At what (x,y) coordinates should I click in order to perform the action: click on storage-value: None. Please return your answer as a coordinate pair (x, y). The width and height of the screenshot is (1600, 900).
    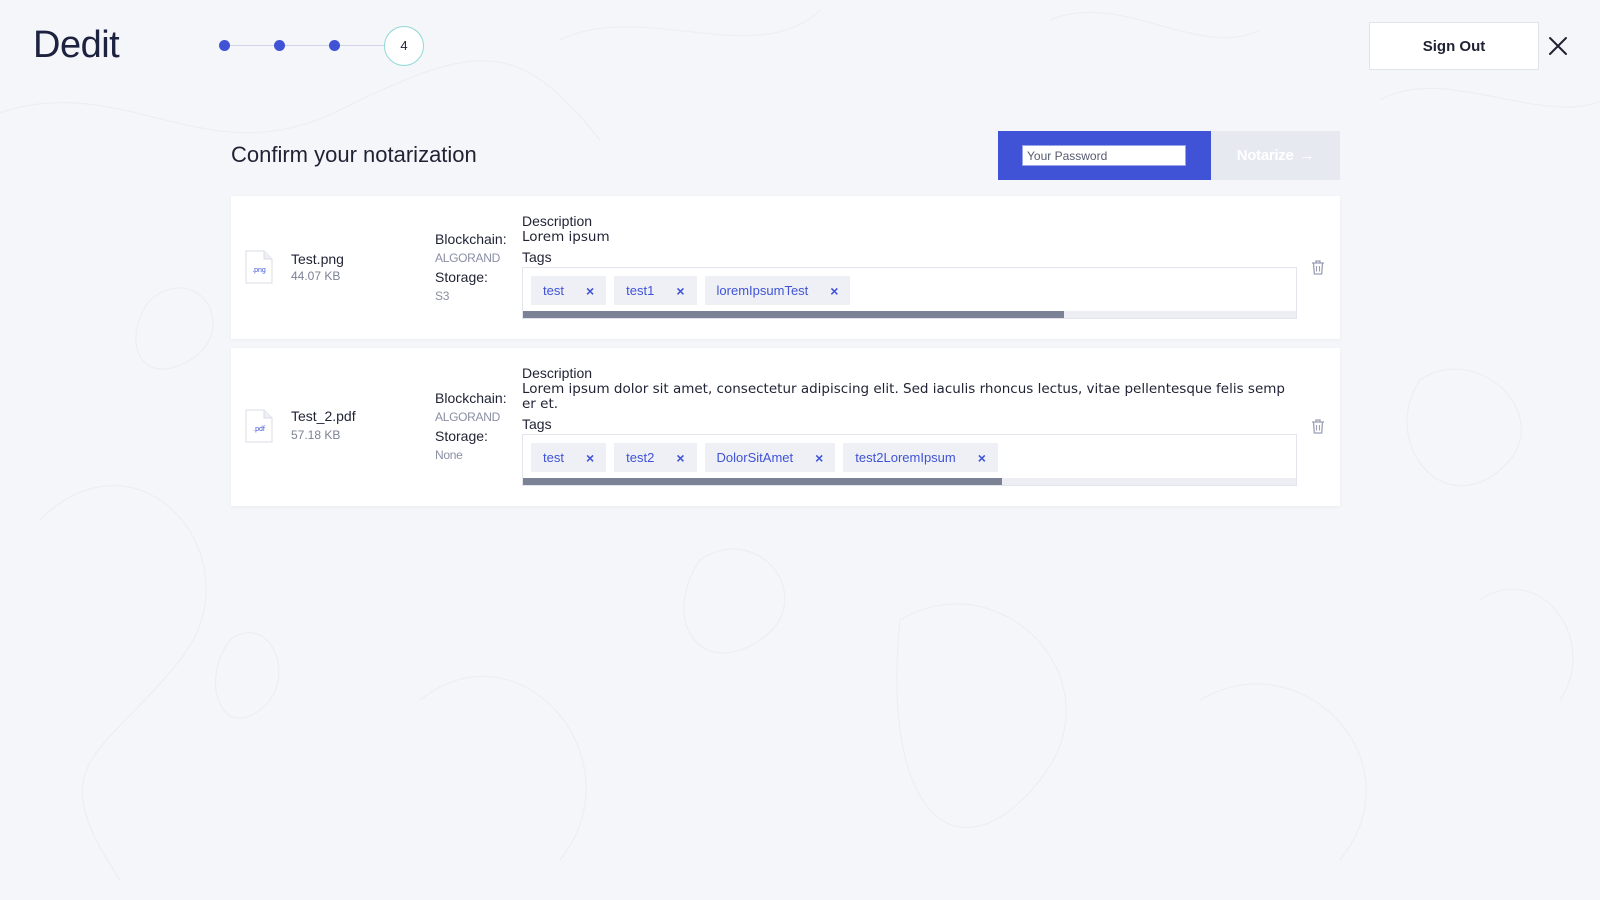
    Looking at the image, I should click on (449, 455).